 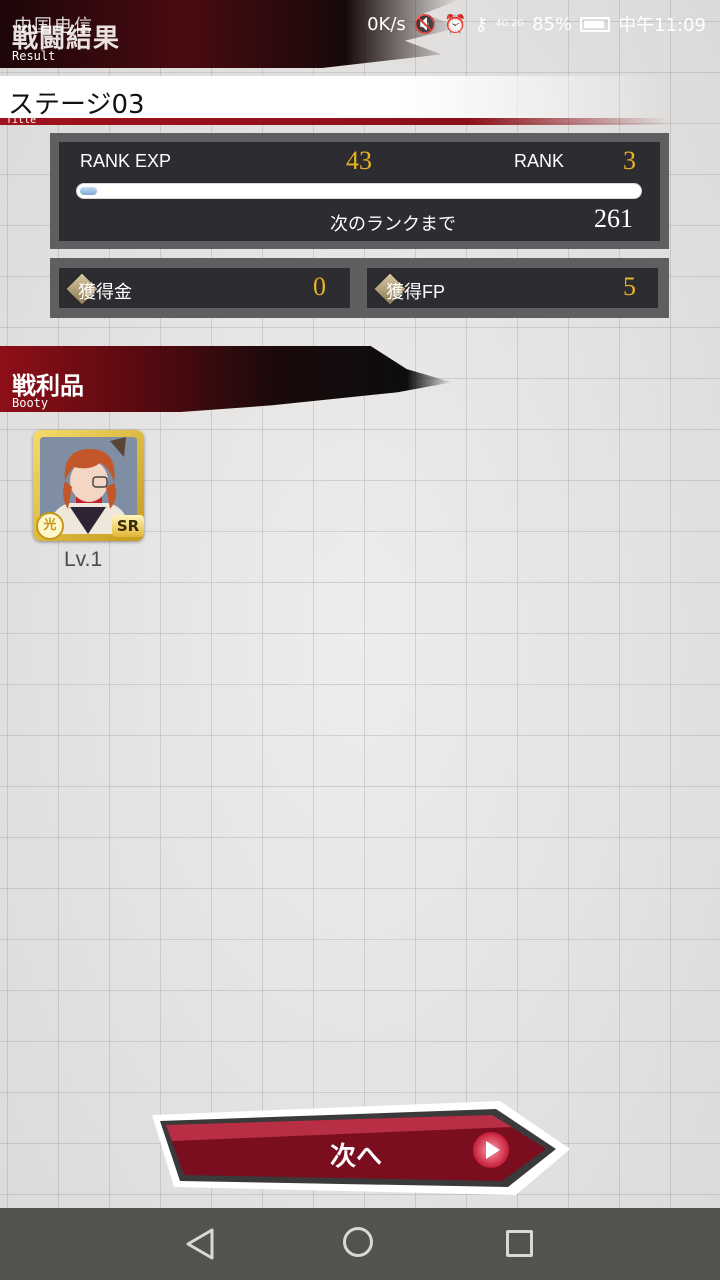 I want to click on fp-value: 5, so click(x=629, y=286).